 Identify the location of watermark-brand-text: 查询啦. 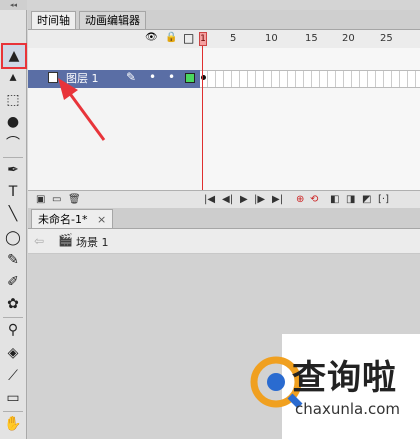
(344, 378).